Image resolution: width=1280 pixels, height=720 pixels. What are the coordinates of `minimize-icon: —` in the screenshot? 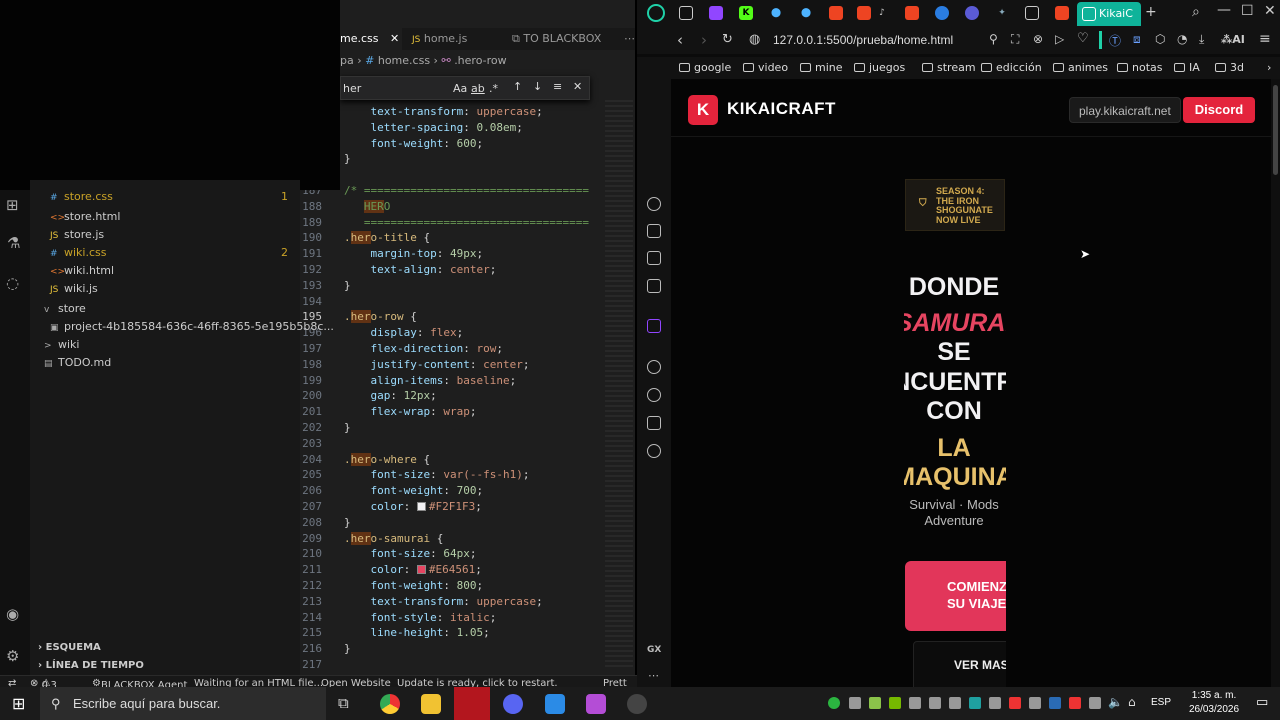 It's located at (1224, 10).